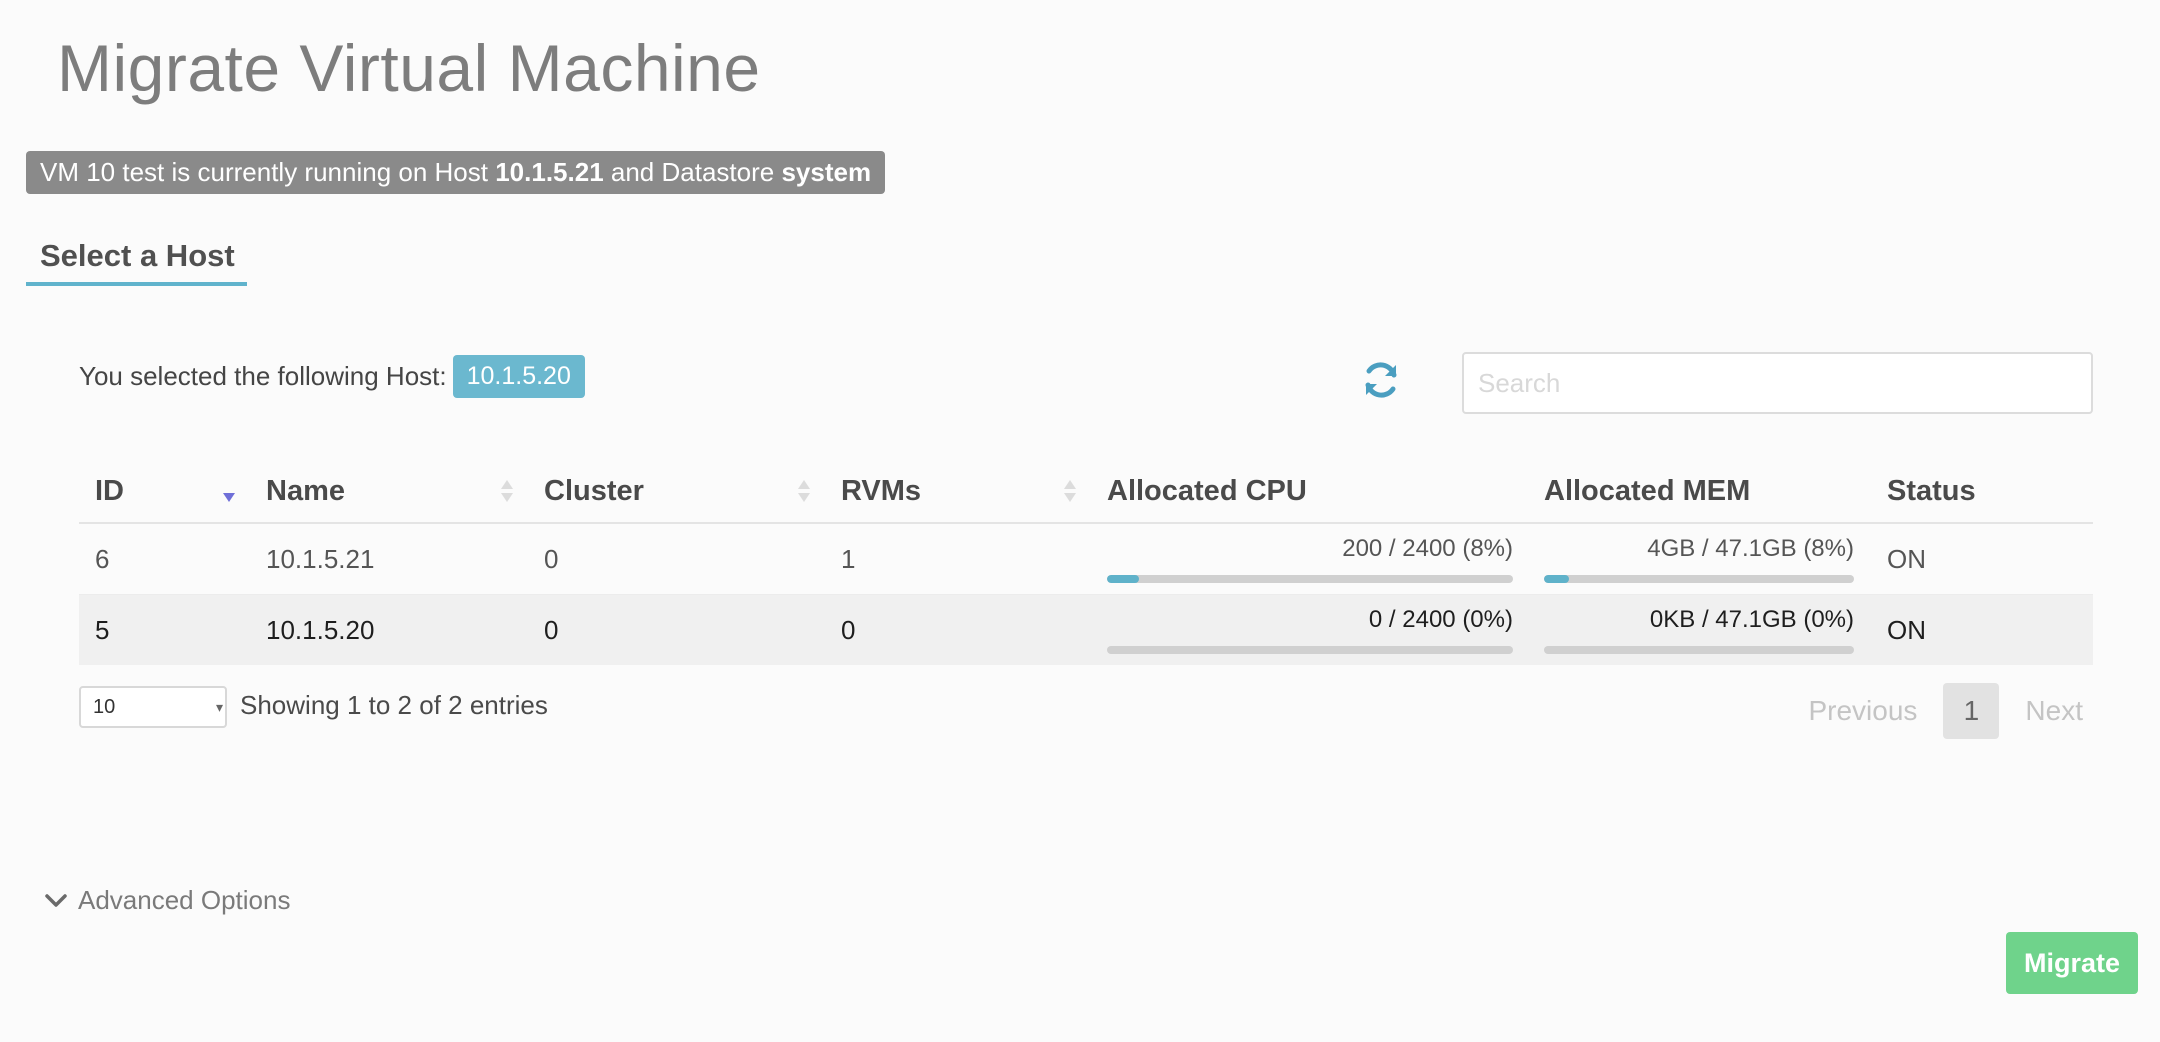 This screenshot has height=1042, width=2160. Describe the element at coordinates (1971, 711) in the screenshot. I see `page-button-1: 1` at that location.